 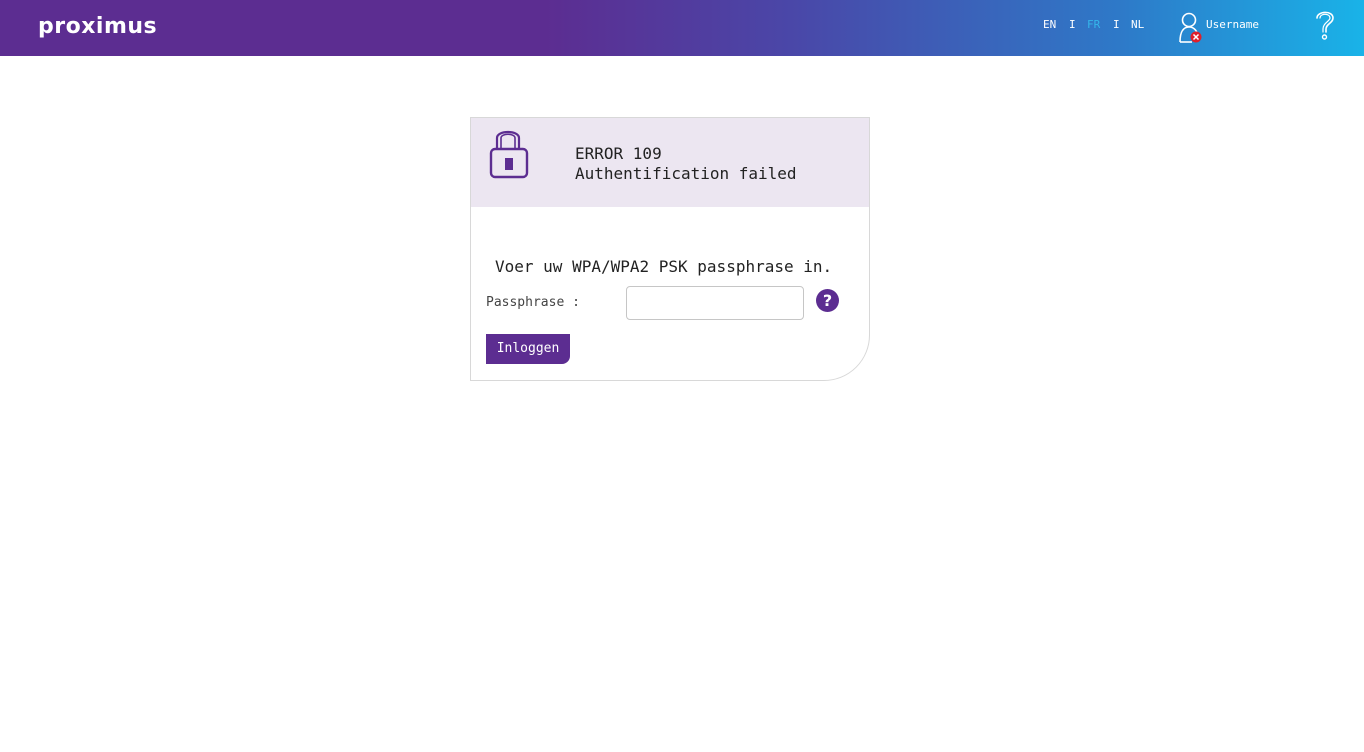 I want to click on passphrase-prompt: Voer uw WPA/WPA2 PSK passphrase in., so click(x=664, y=266).